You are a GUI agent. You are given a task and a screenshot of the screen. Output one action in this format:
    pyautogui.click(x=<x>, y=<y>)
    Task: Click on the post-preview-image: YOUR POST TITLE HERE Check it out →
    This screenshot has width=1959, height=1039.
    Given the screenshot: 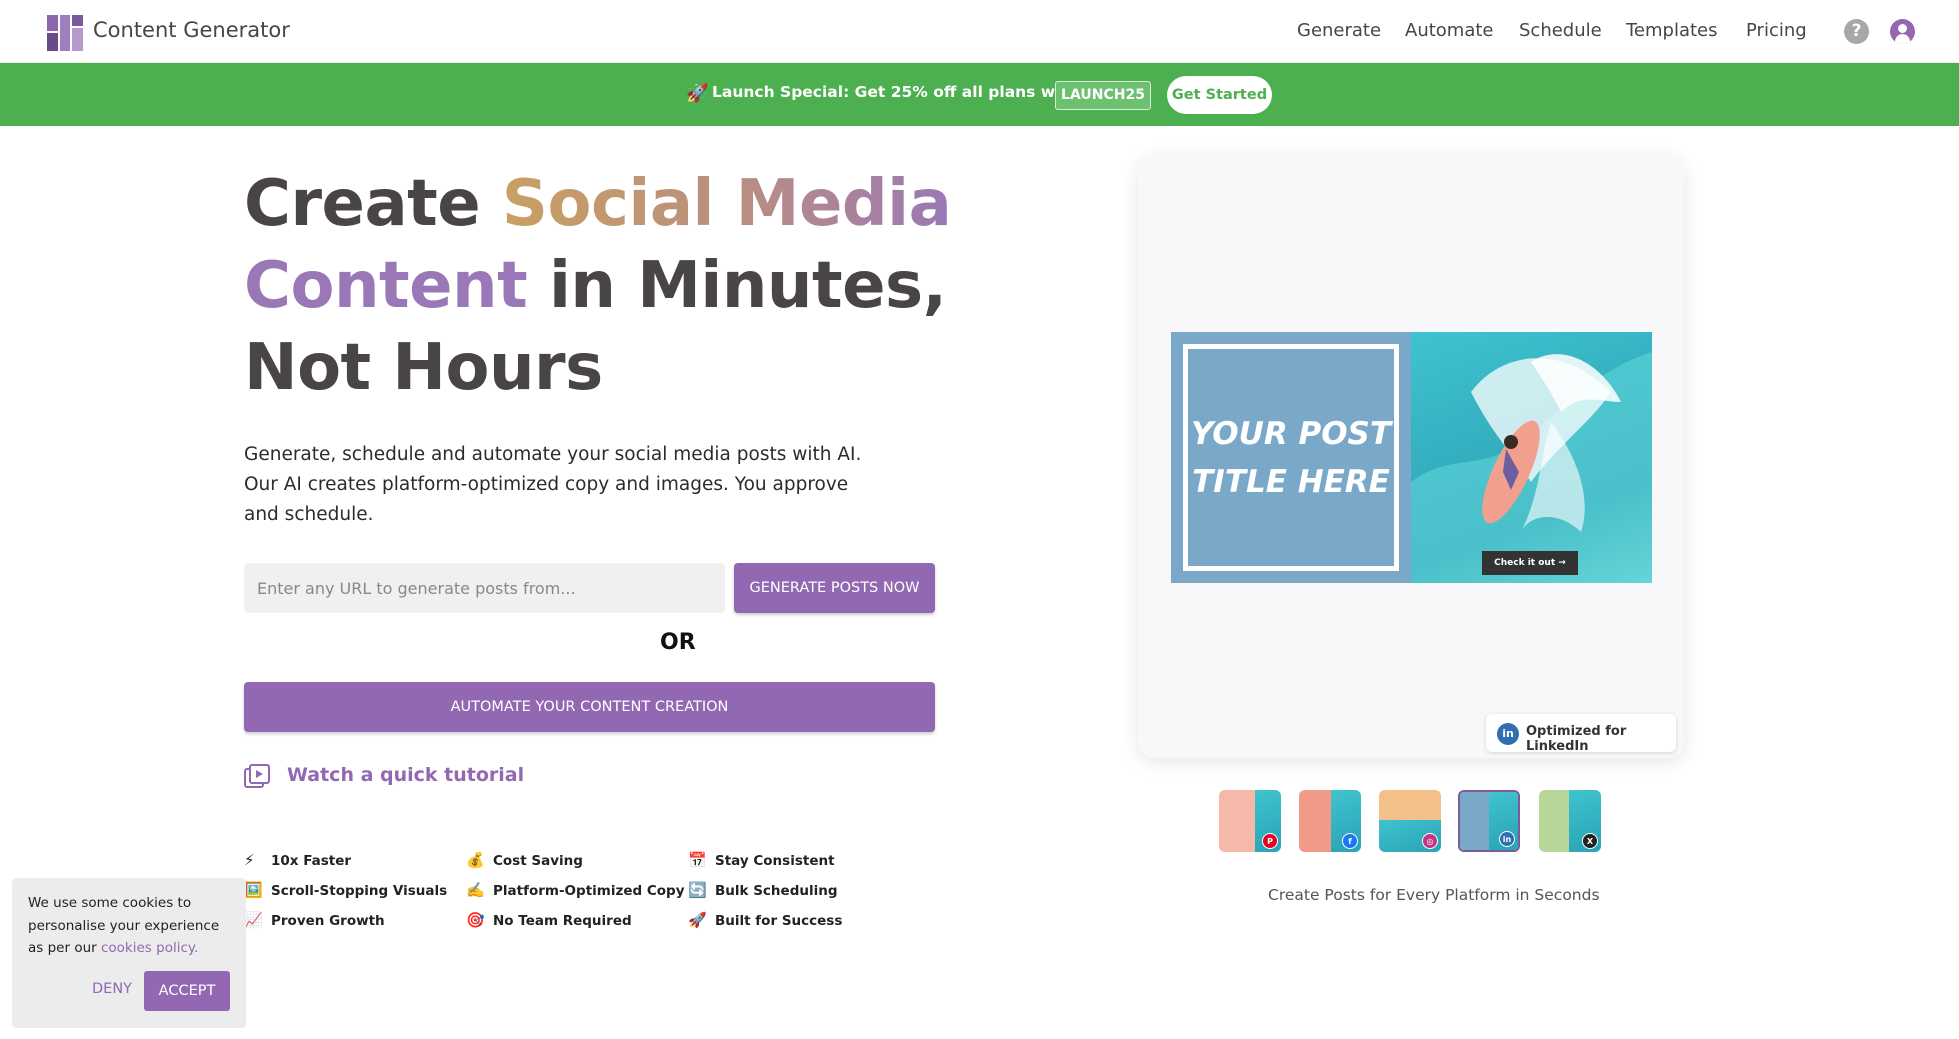 What is the action you would take?
    pyautogui.click(x=1411, y=457)
    